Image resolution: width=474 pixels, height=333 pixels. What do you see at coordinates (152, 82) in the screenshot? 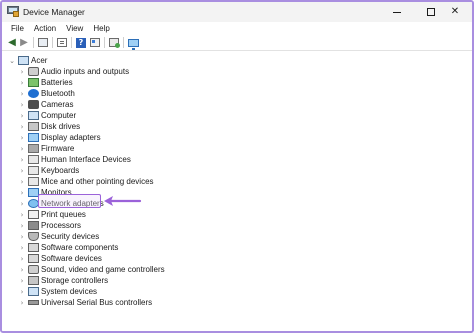
I see `tree-category-item: › Batteries` at bounding box center [152, 82].